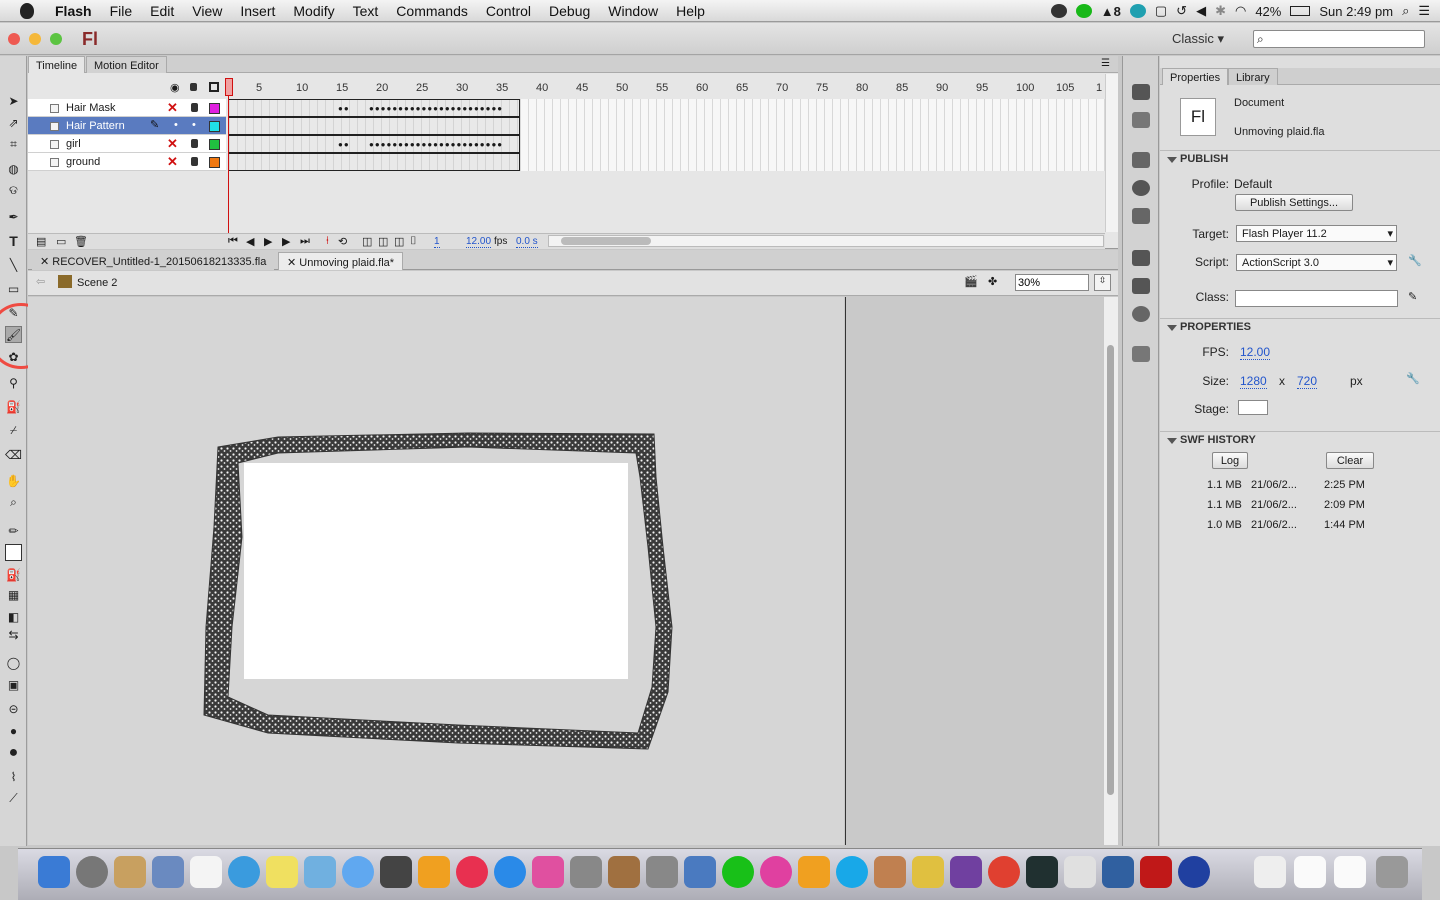 This screenshot has height=900, width=1440. Describe the element at coordinates (61, 241) in the screenshot. I see `new-folder-icon: ▭` at that location.